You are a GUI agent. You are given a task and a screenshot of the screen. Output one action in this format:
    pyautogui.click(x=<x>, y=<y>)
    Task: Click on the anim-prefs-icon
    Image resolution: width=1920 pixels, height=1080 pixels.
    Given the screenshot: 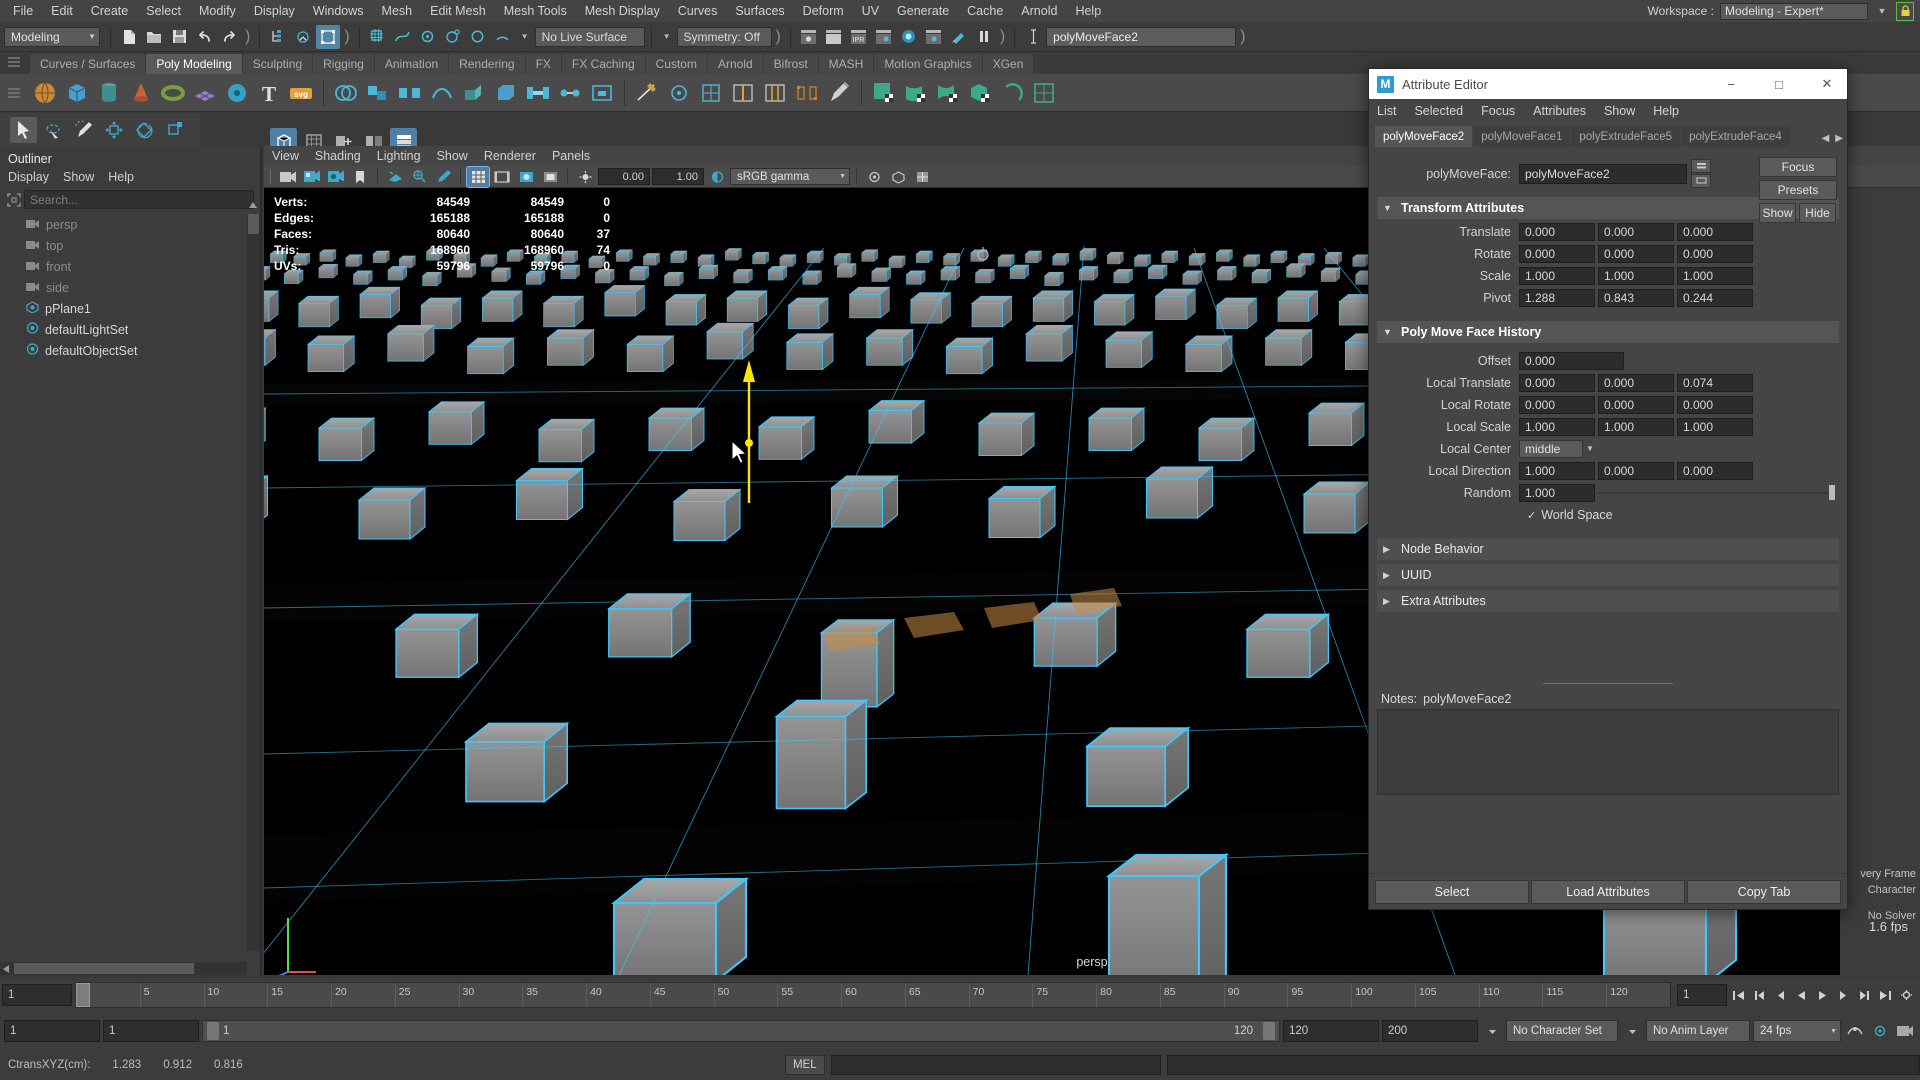 What is the action you would take?
    pyautogui.click(x=1880, y=1031)
    